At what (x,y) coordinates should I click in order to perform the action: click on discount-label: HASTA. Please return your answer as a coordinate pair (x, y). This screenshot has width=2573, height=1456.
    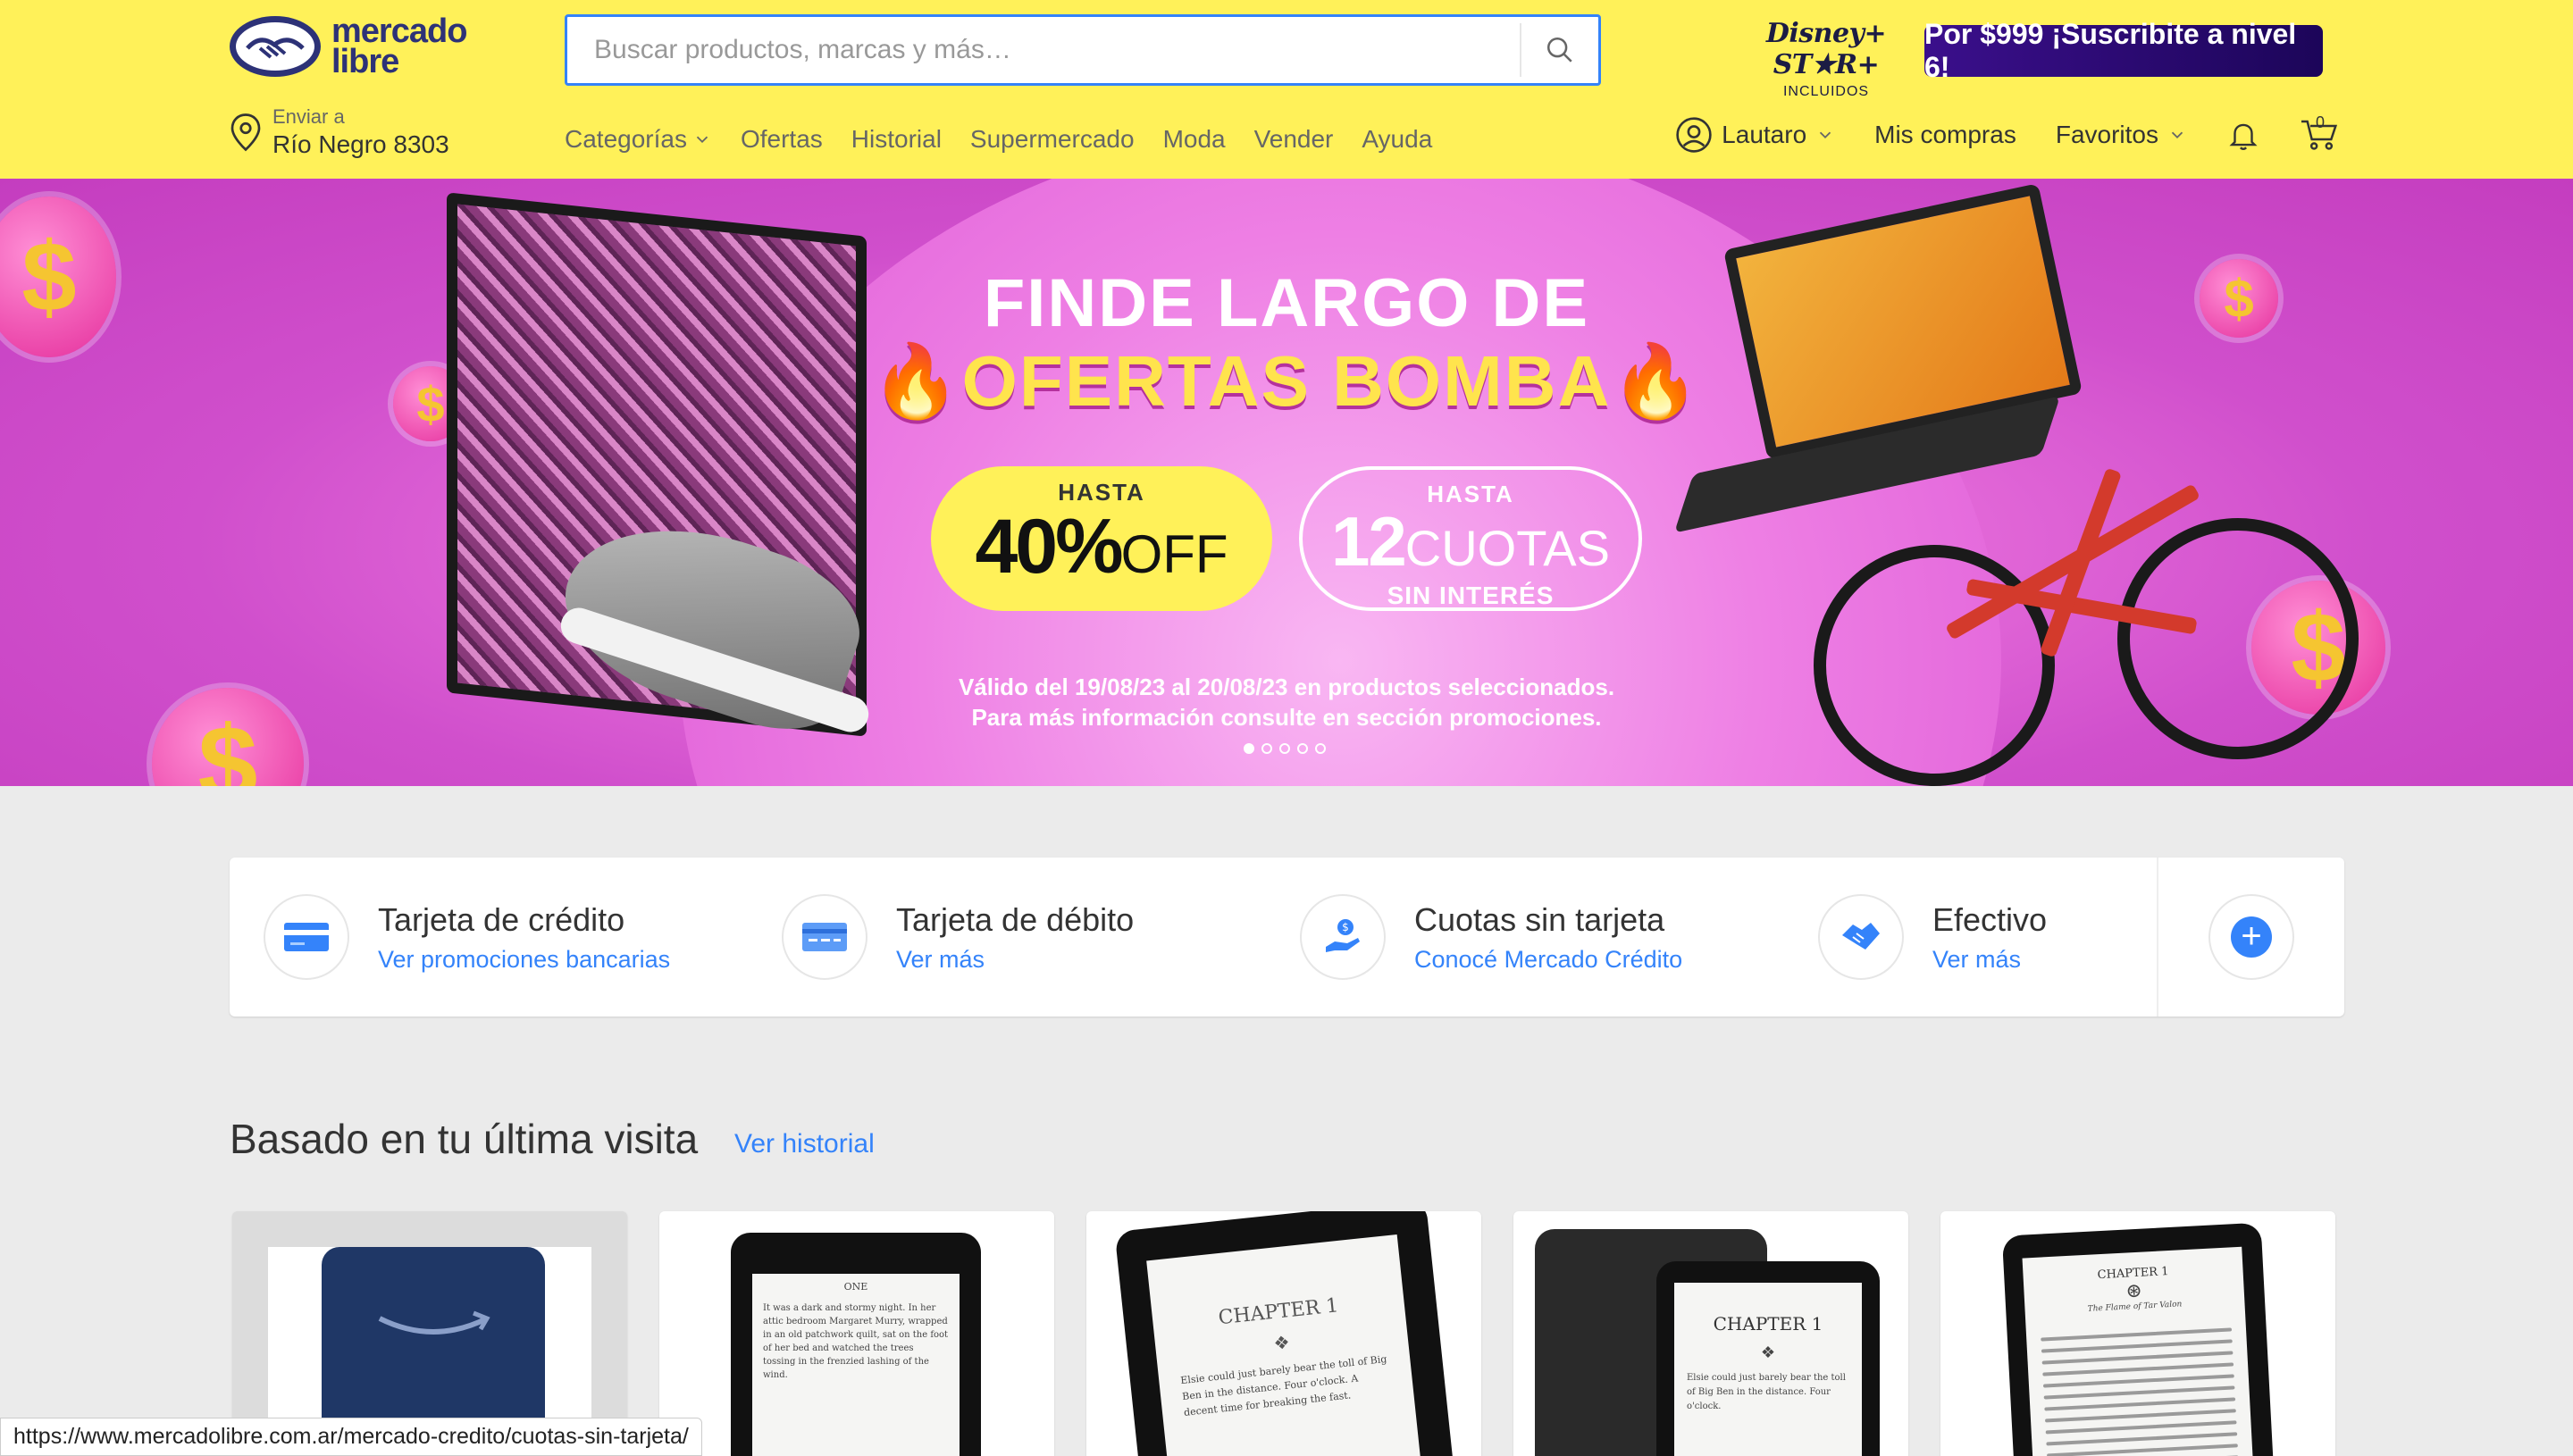
    Looking at the image, I should click on (1101, 492).